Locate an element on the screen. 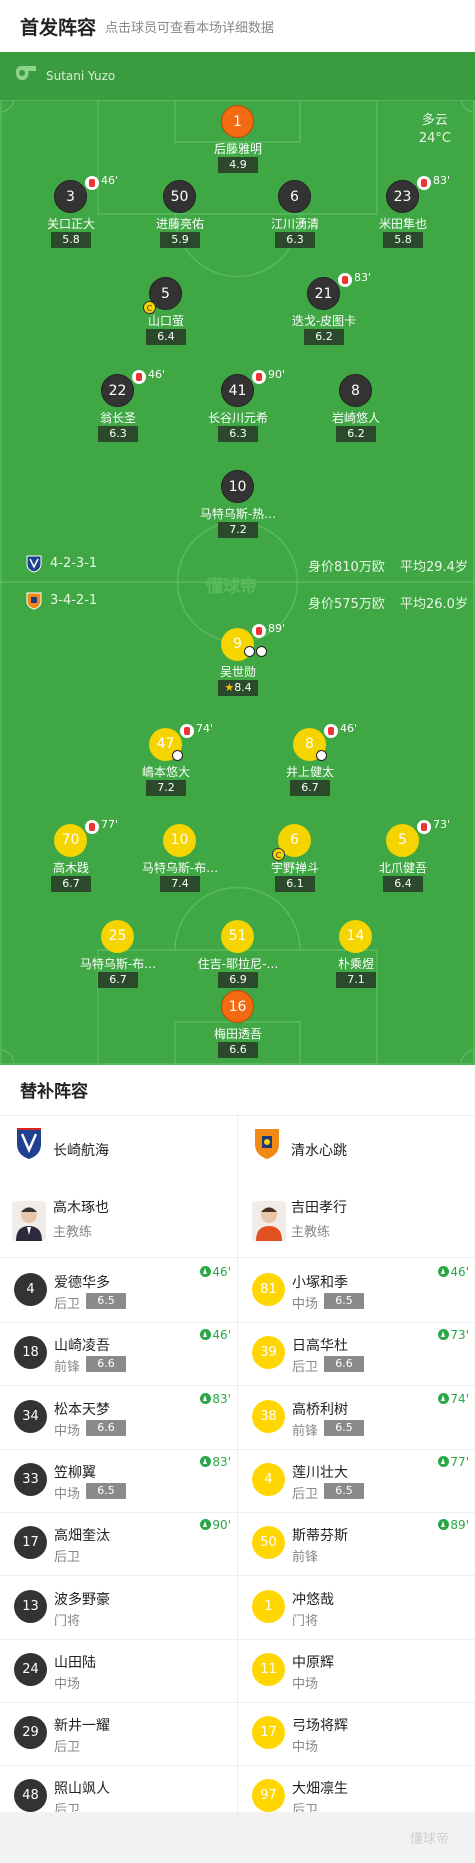  home-substitute-row: 29 新井一耀 后卫 is located at coordinates (118, 1733).